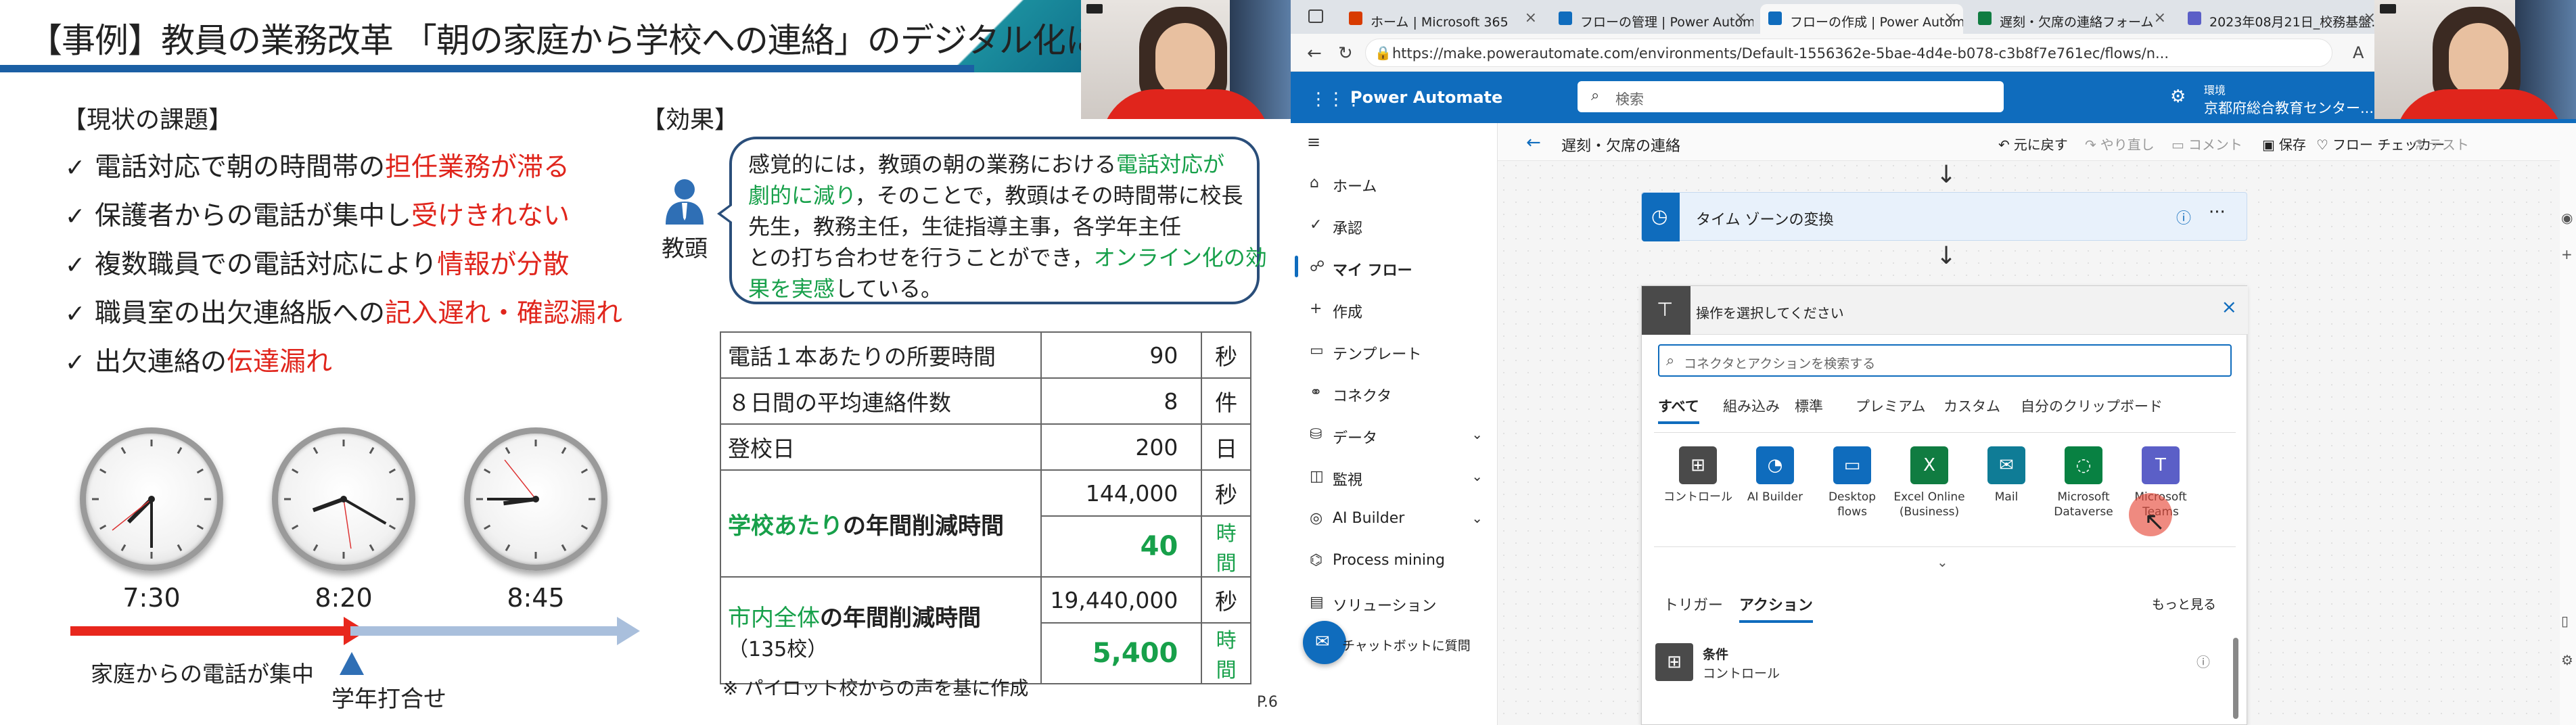 The width and height of the screenshot is (2576, 725). What do you see at coordinates (2448, 145) in the screenshot?
I see `command-label: テスト` at bounding box center [2448, 145].